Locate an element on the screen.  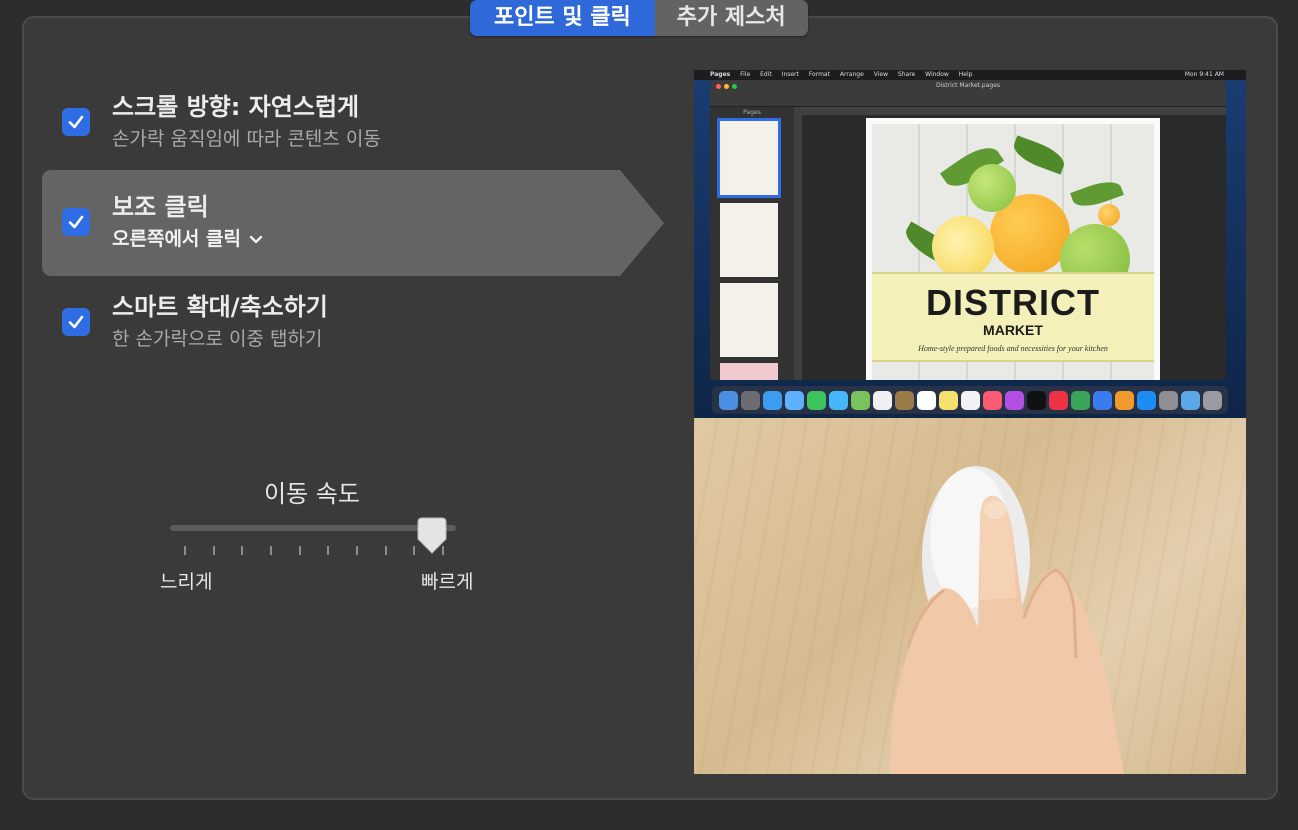
vertical-ruler is located at coordinates (798, 247).